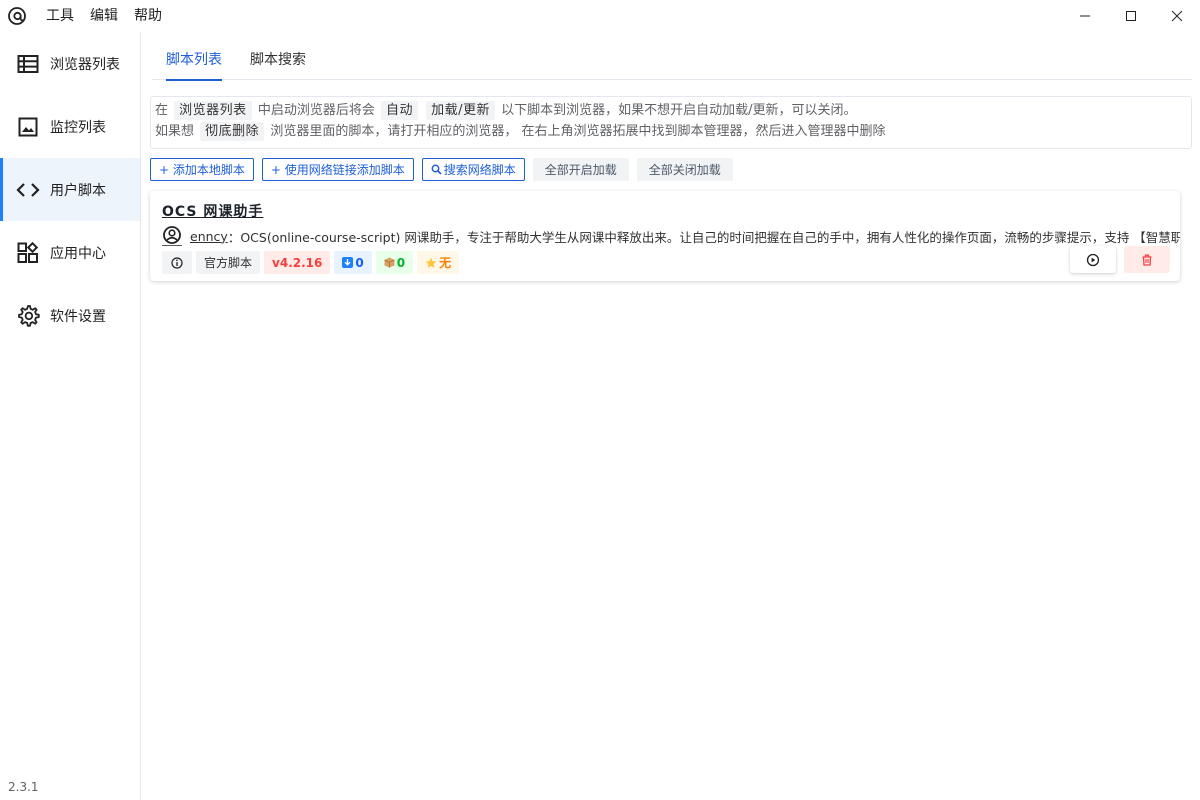 This screenshot has height=800, width=1200. What do you see at coordinates (348, 262) in the screenshot?
I see `download-icon` at bounding box center [348, 262].